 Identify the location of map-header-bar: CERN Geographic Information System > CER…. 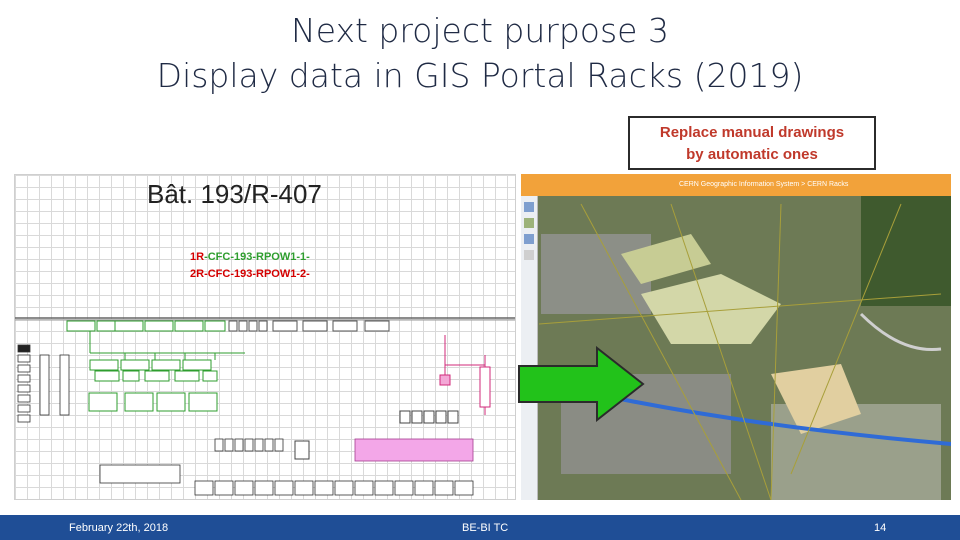
(736, 185).